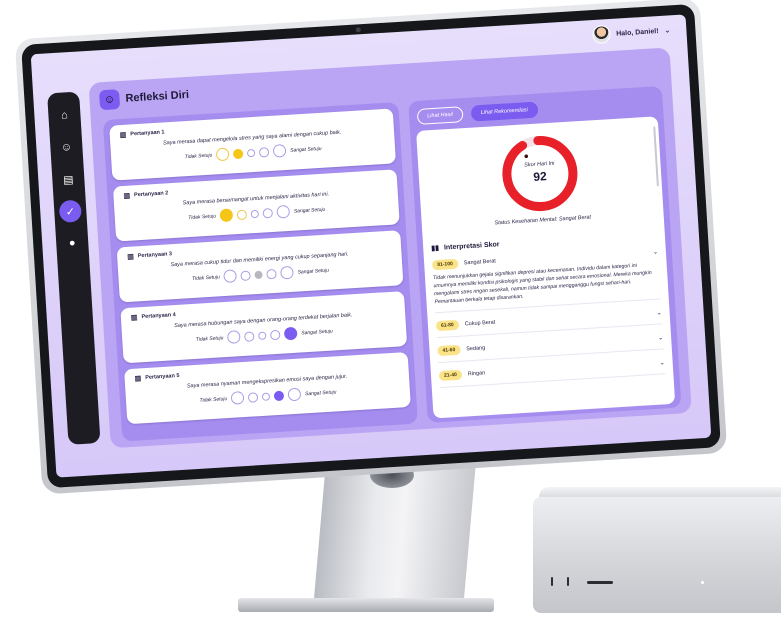 Image resolution: width=781 pixels, height=628 pixels. Describe the element at coordinates (656, 156) in the screenshot. I see `scrollbar` at that location.